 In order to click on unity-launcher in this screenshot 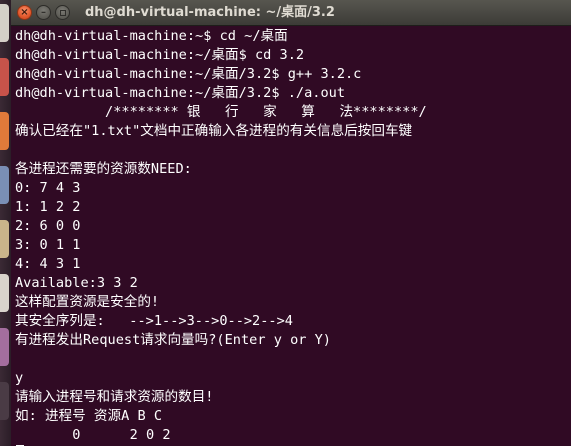, I will do `click(5, 223)`.